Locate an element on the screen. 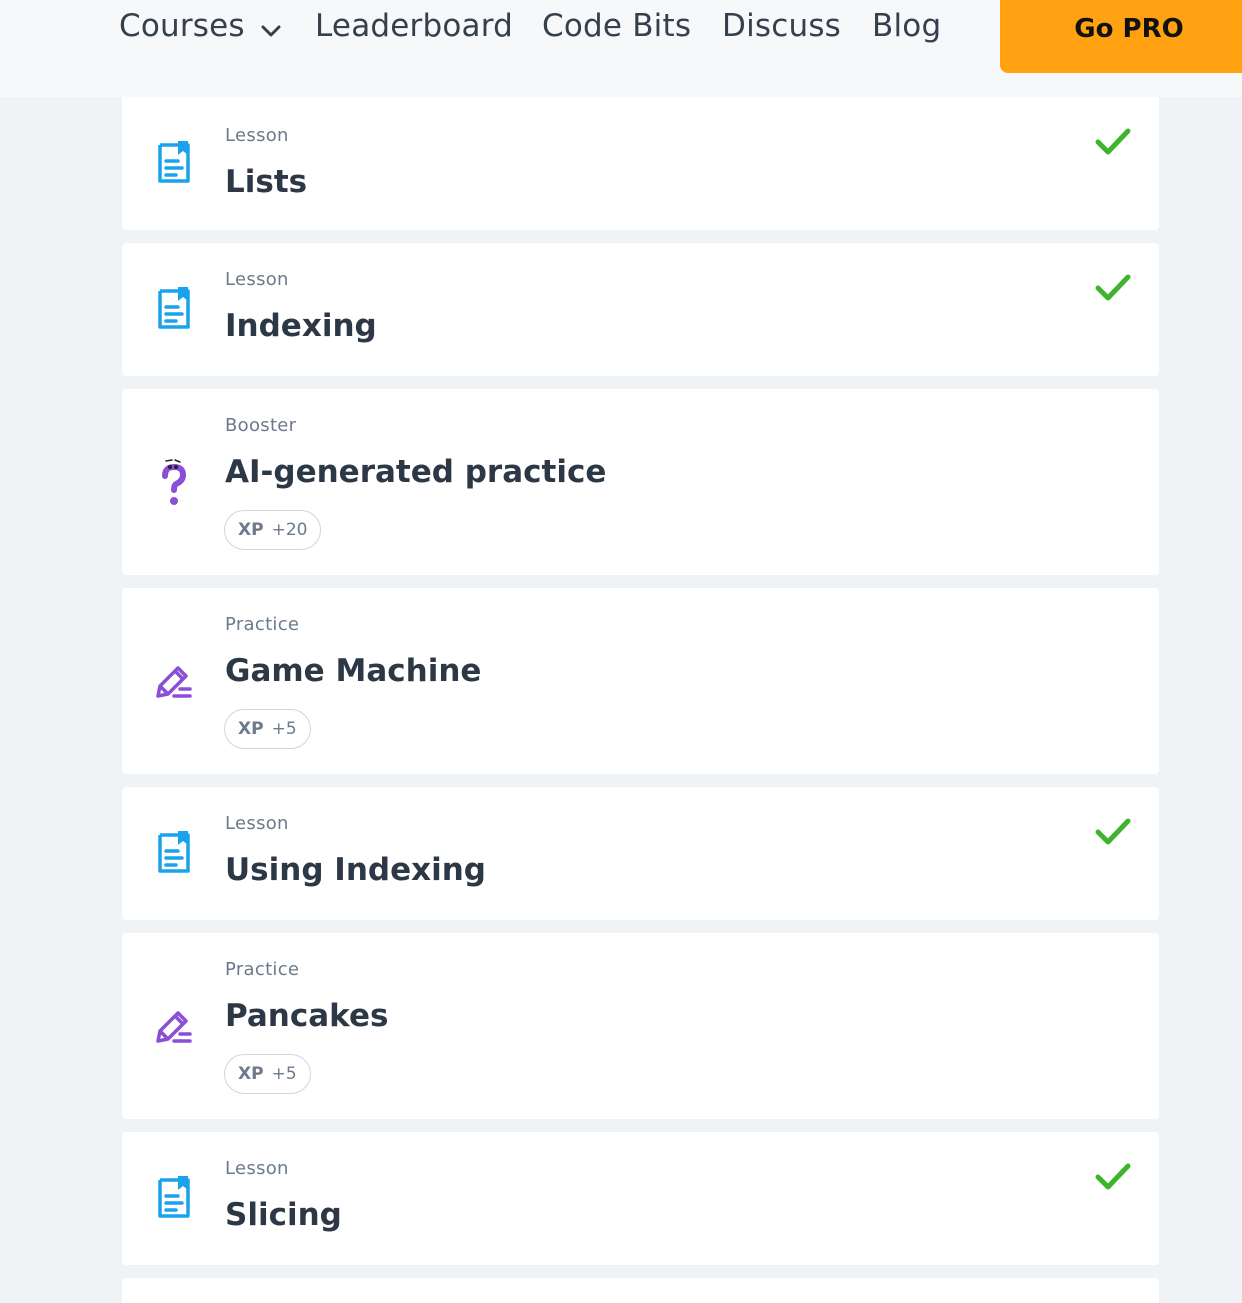  go-pro-button: Go PRO is located at coordinates (1121, 36).